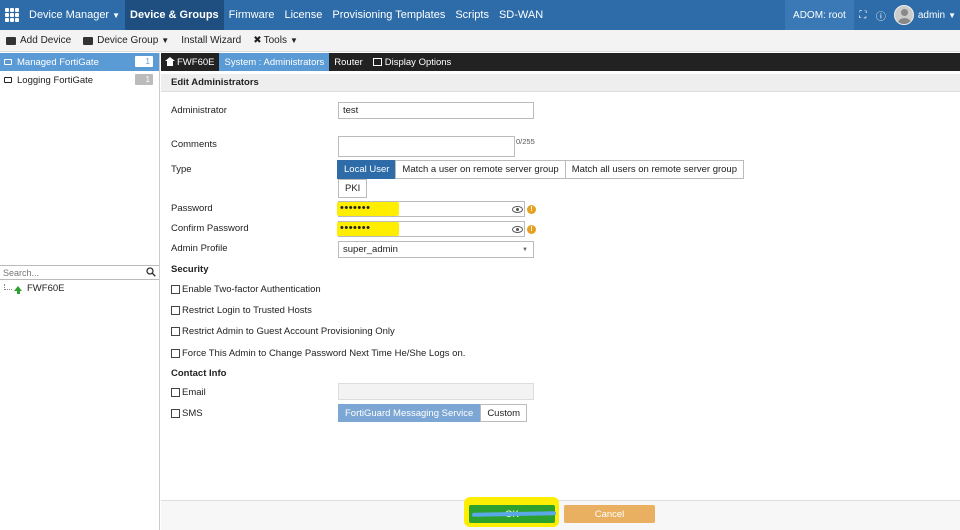 Image resolution: width=960 pixels, height=530 pixels. Describe the element at coordinates (348, 62) in the screenshot. I see `tab-router: Router` at that location.